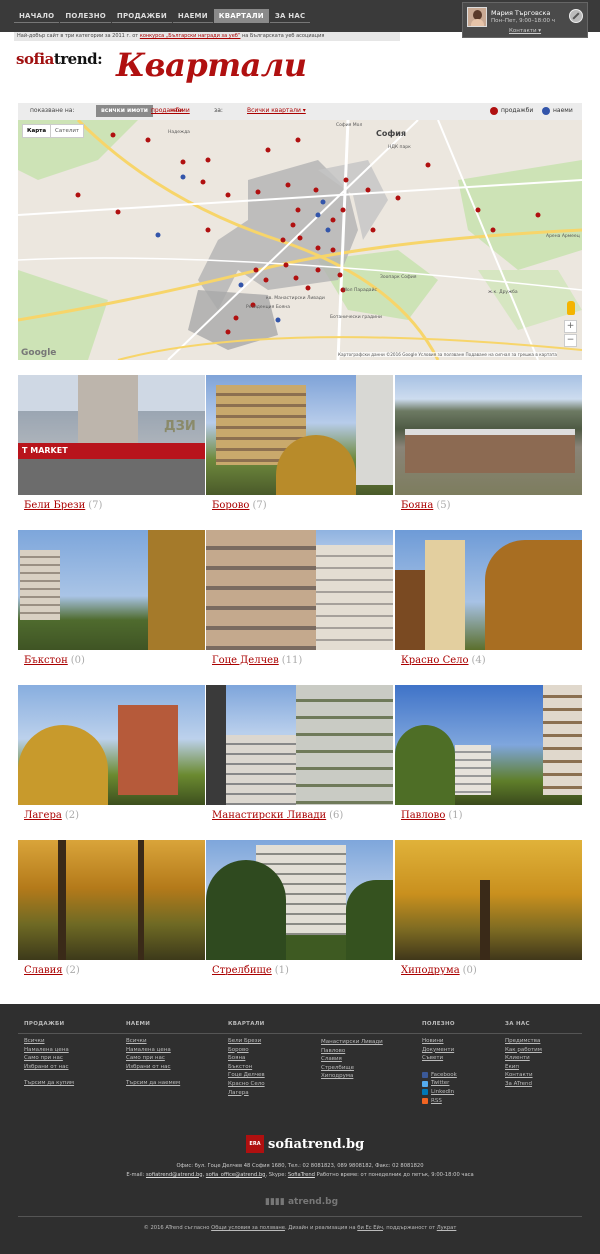 The height and width of the screenshot is (1254, 600). What do you see at coordinates (153, 1058) in the screenshot?
I see `footer-rents-link: Само при нас` at bounding box center [153, 1058].